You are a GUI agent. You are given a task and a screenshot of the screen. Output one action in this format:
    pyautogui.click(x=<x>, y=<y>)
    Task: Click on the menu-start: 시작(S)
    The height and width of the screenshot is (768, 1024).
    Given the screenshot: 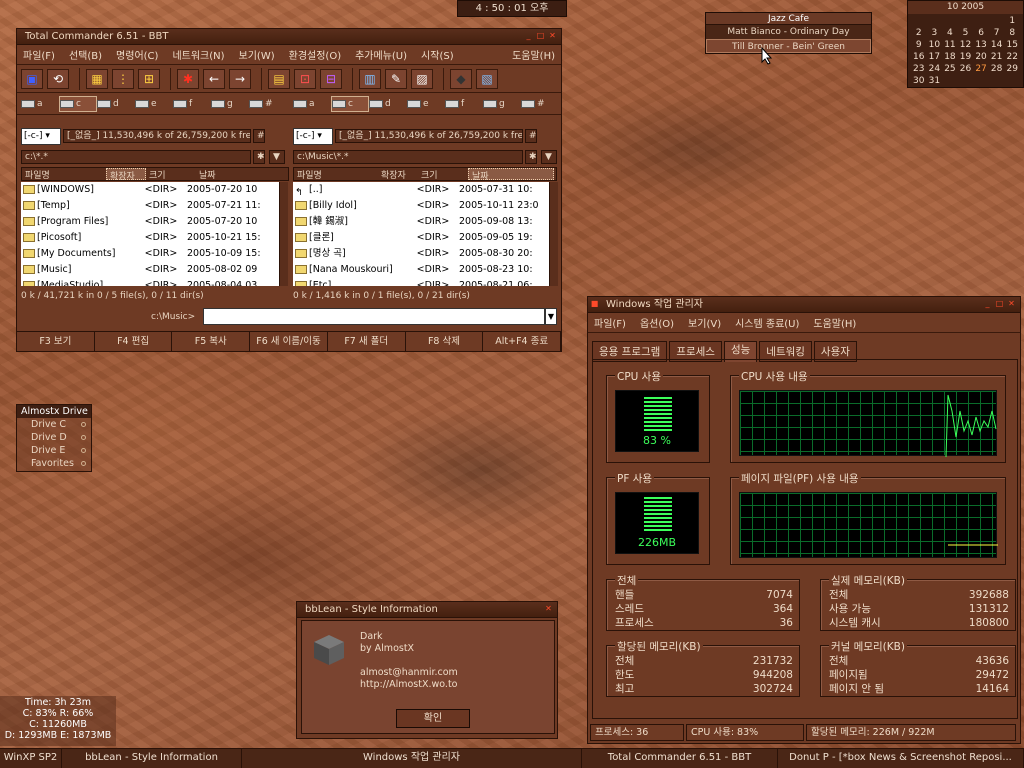 What is the action you would take?
    pyautogui.click(x=437, y=54)
    